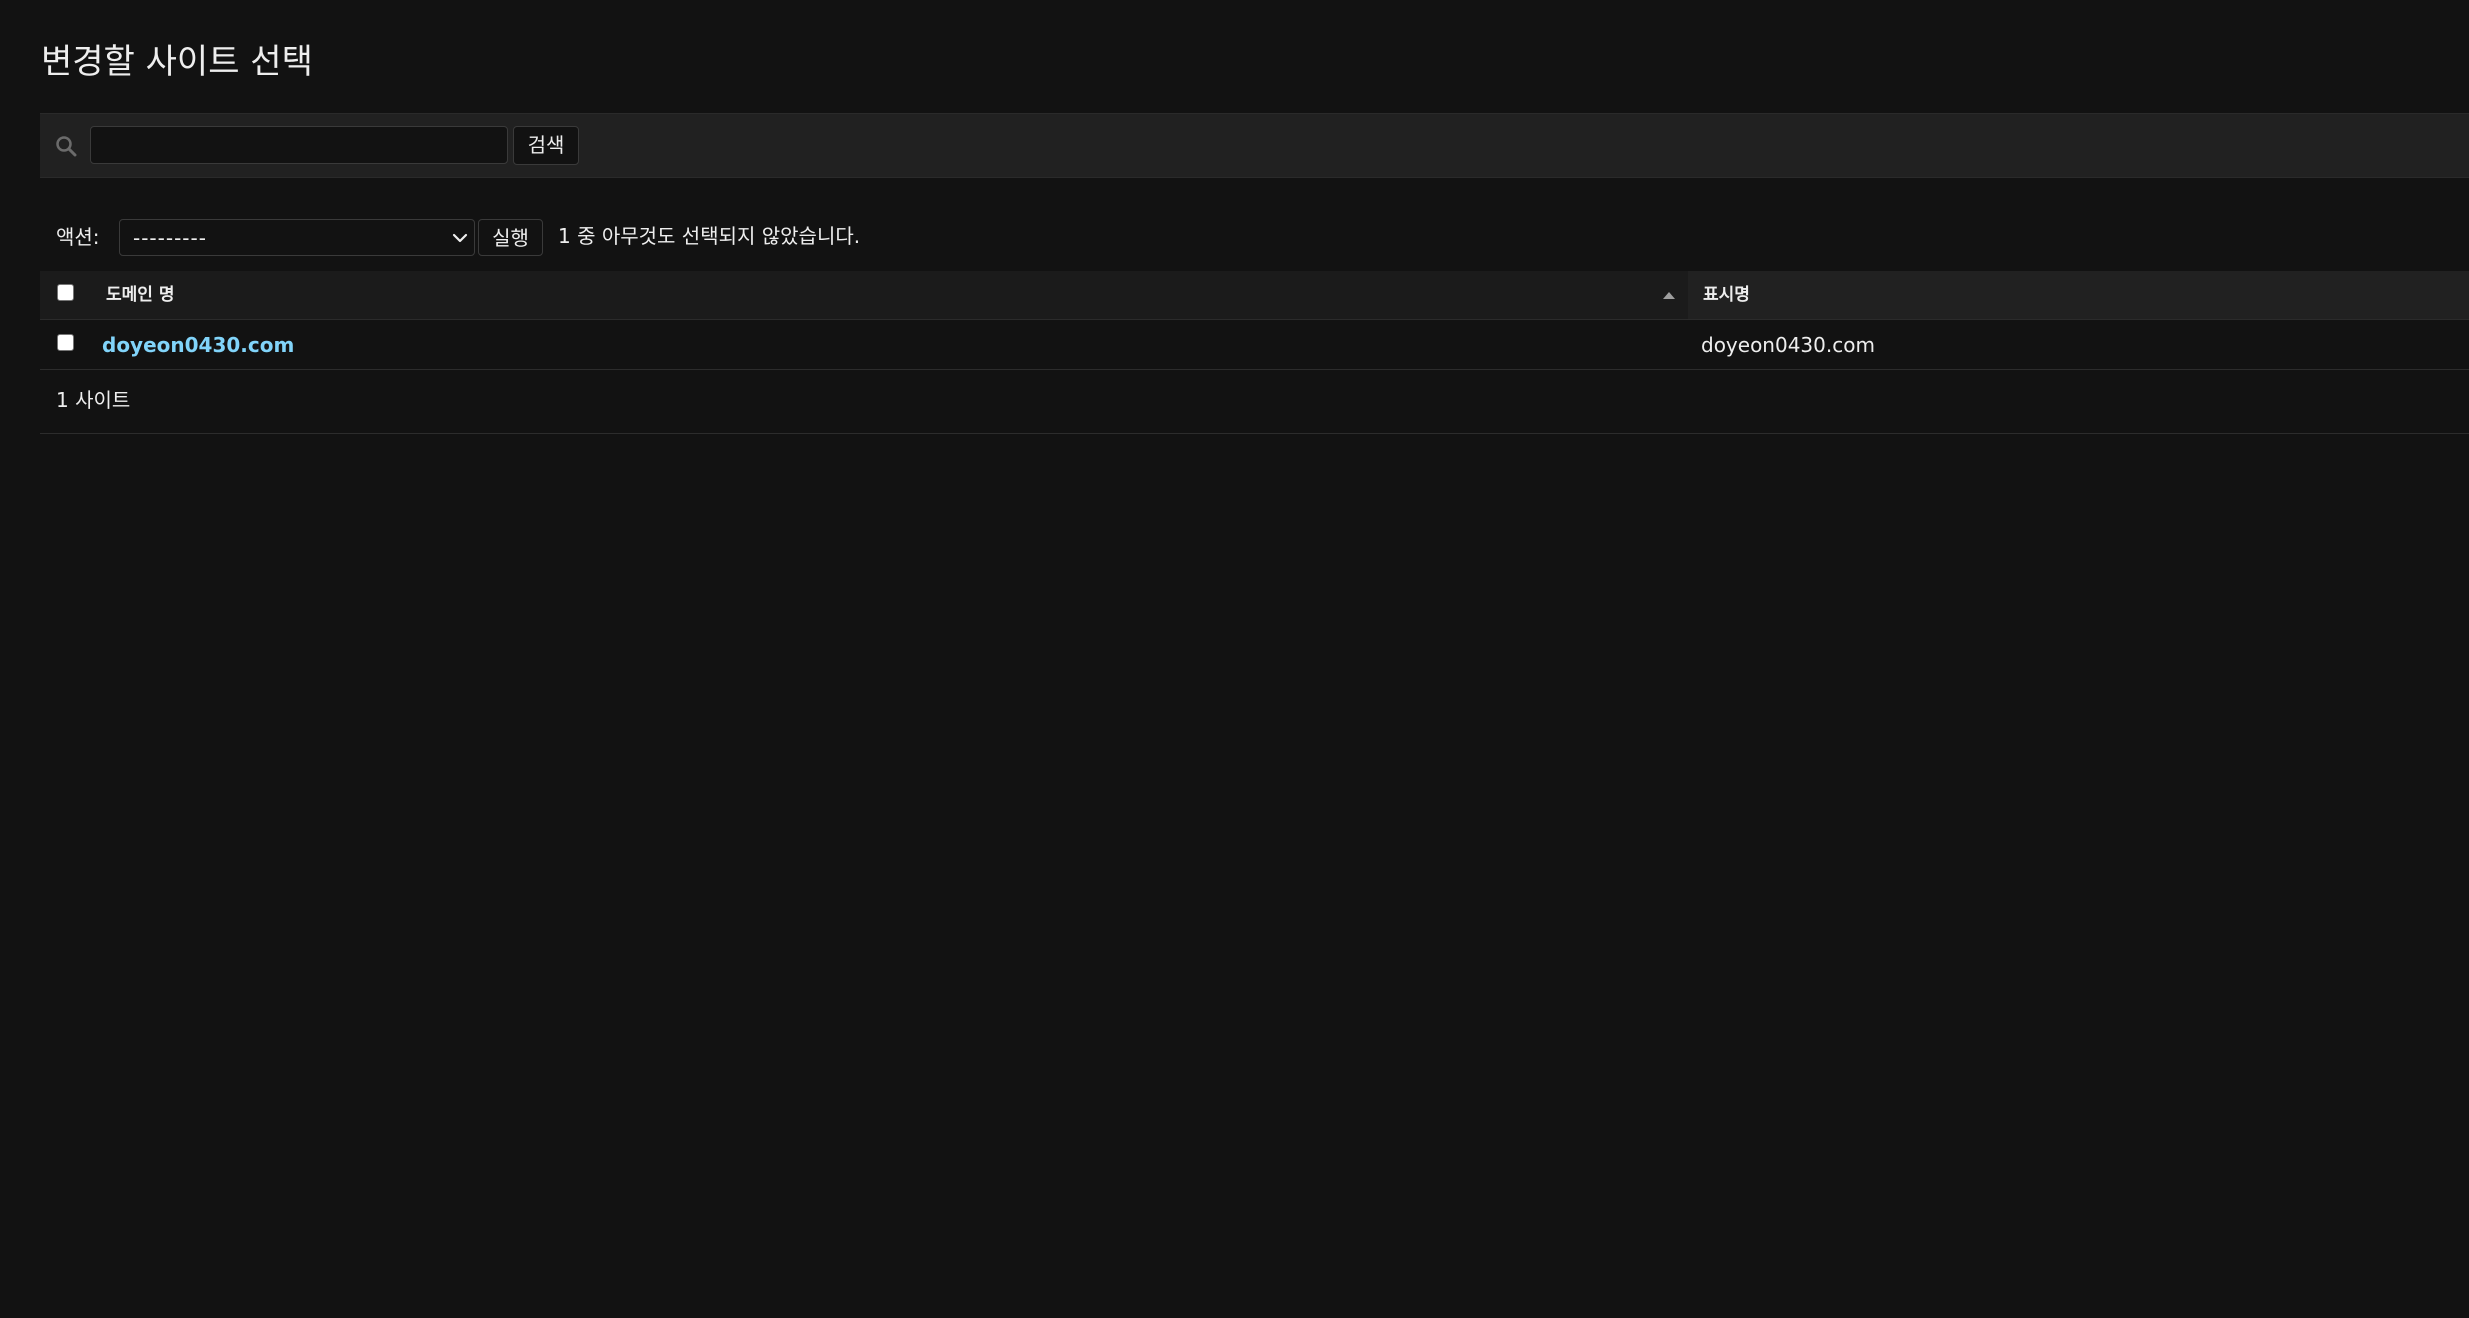  I want to click on sort-asc-icon, so click(1669, 295).